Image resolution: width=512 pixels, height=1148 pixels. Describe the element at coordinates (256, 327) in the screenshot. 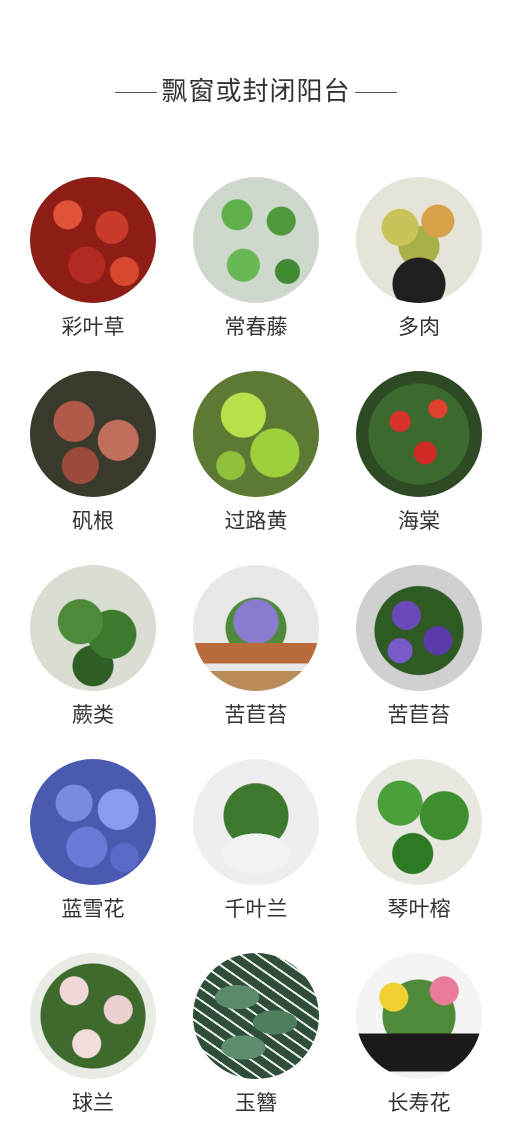

I see `plant-name: 常春藤` at that location.